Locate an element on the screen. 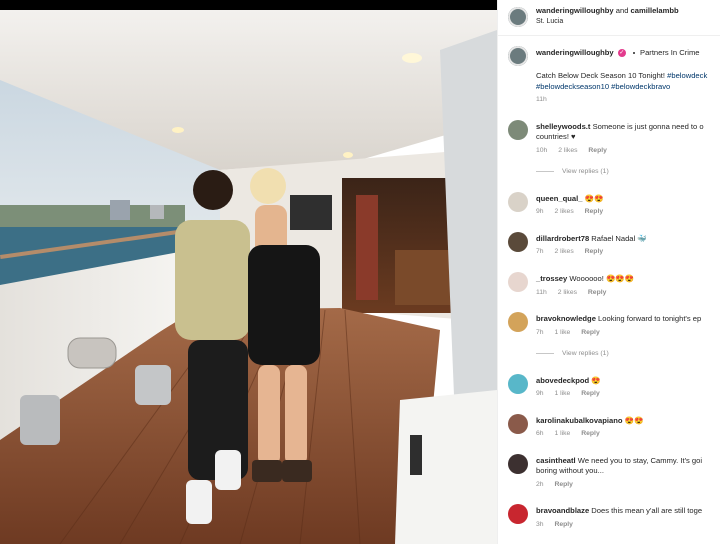 The height and width of the screenshot is (544, 720). caption-label: Partners In Crime is located at coordinates (670, 52).